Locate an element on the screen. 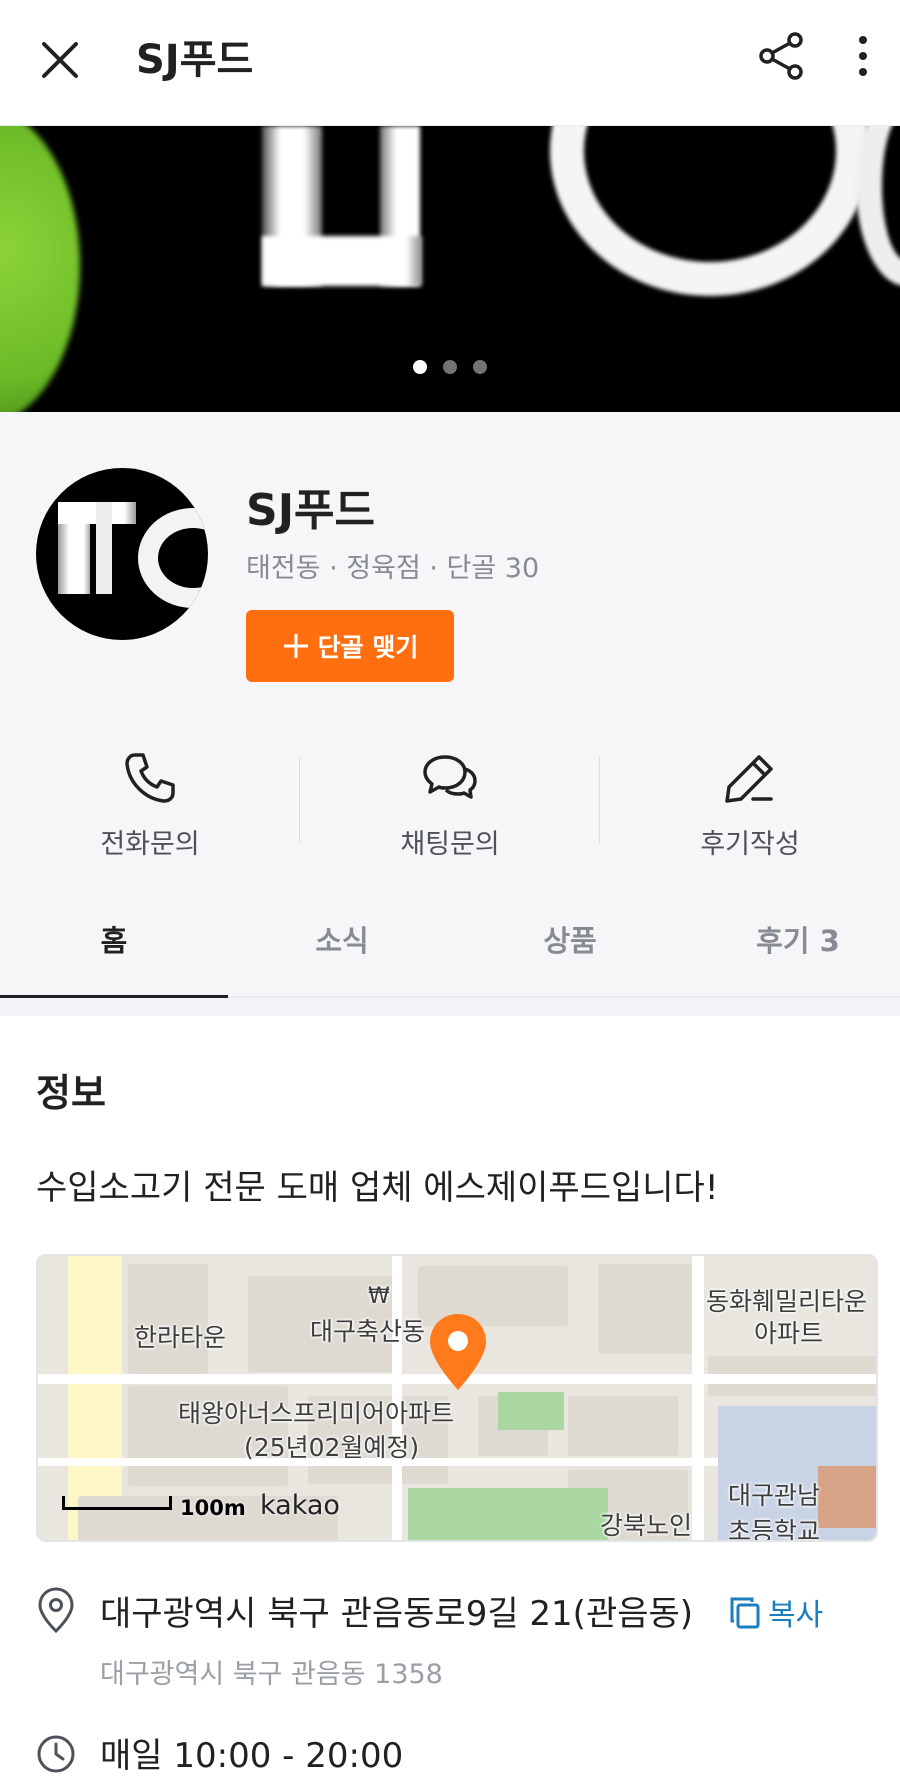 This screenshot has height=1792, width=900. copy-label: 복사 is located at coordinates (796, 1615).